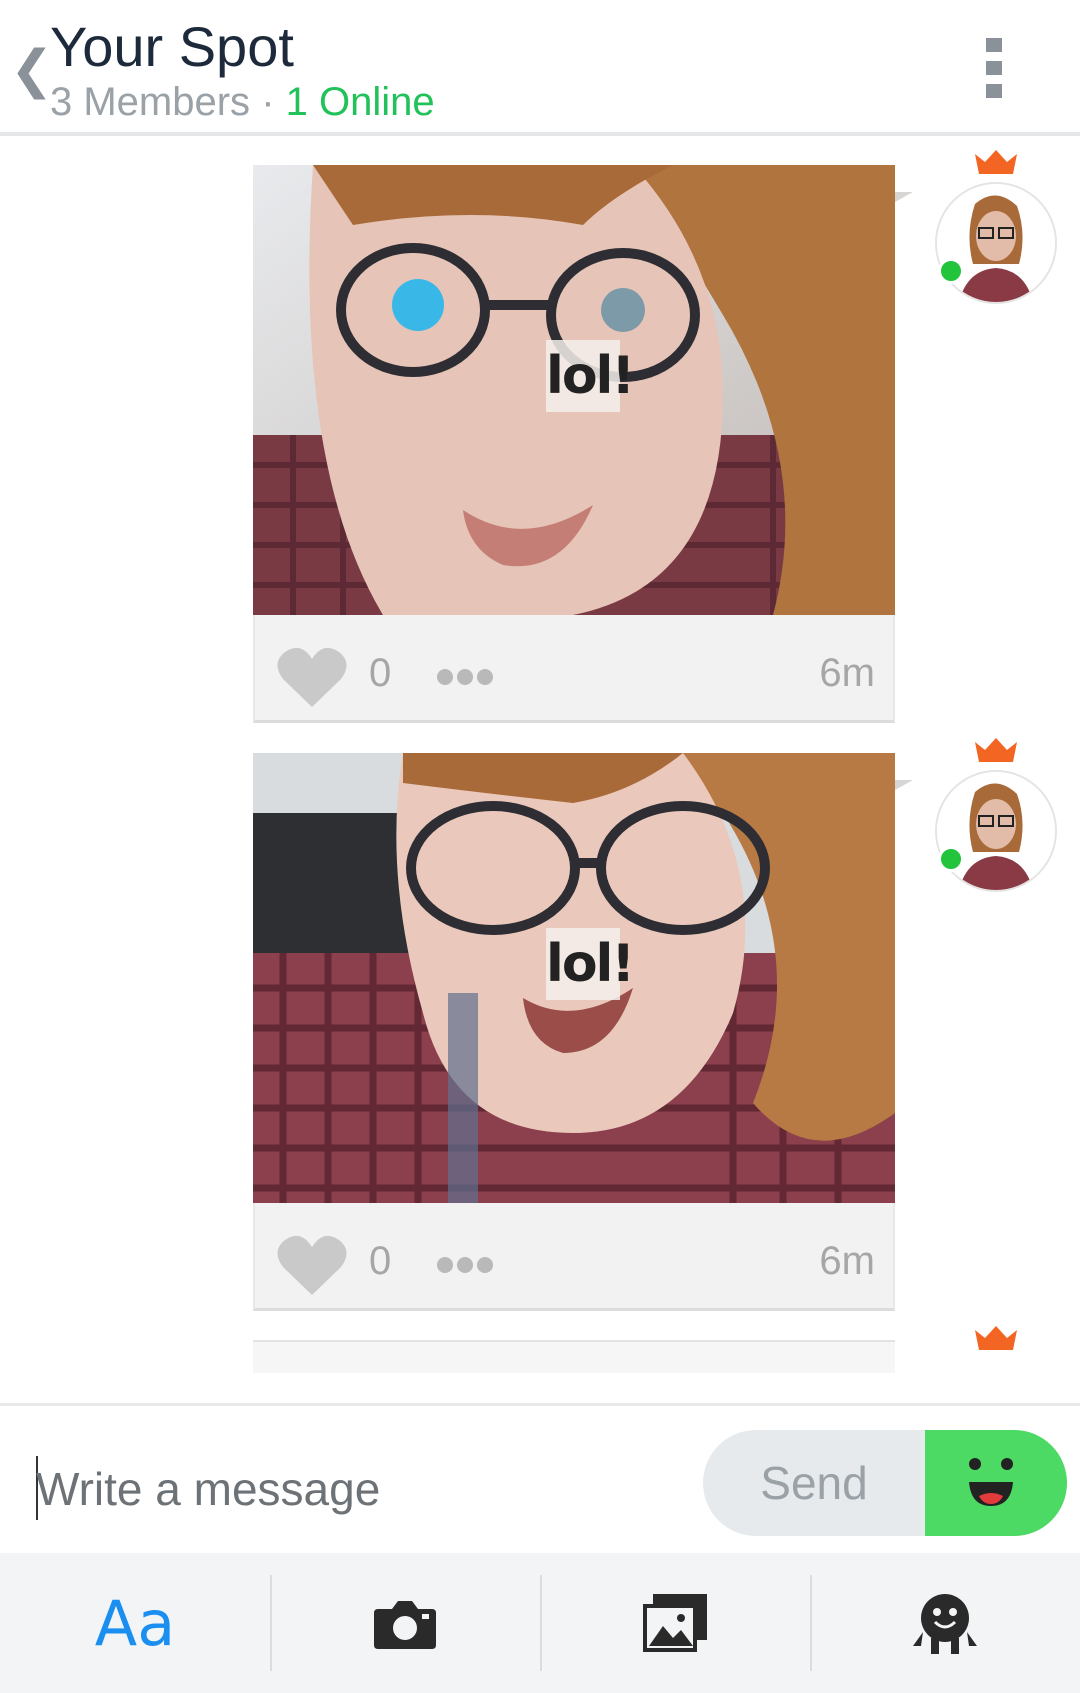  I want to click on text-format-icon: Aa, so click(135, 1623).